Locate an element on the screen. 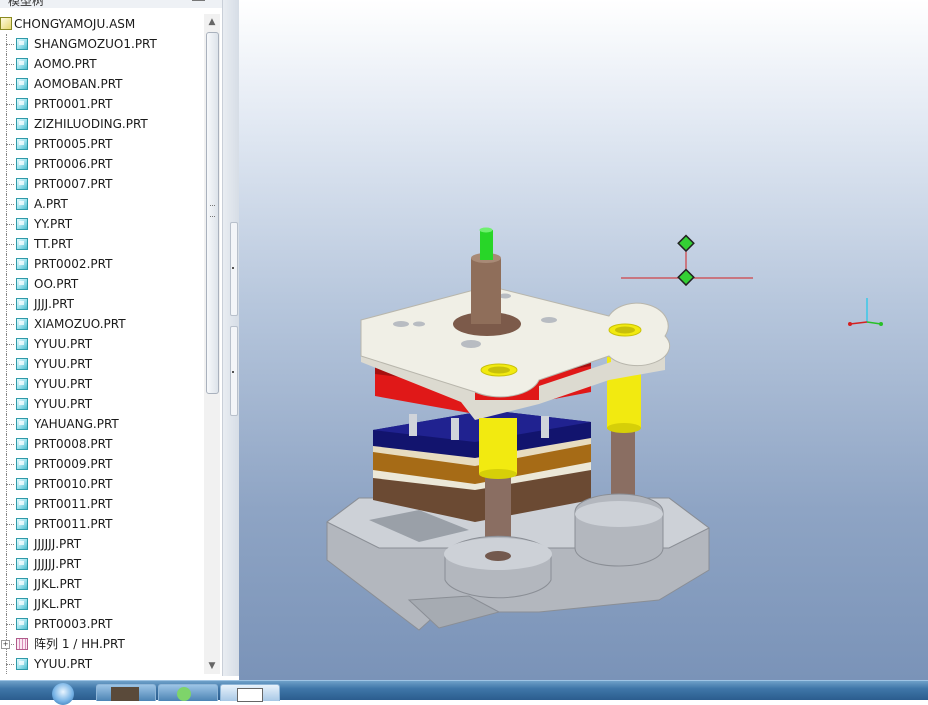 The image size is (928, 705). tree-item-label: PRT0007.PRT is located at coordinates (73, 184).